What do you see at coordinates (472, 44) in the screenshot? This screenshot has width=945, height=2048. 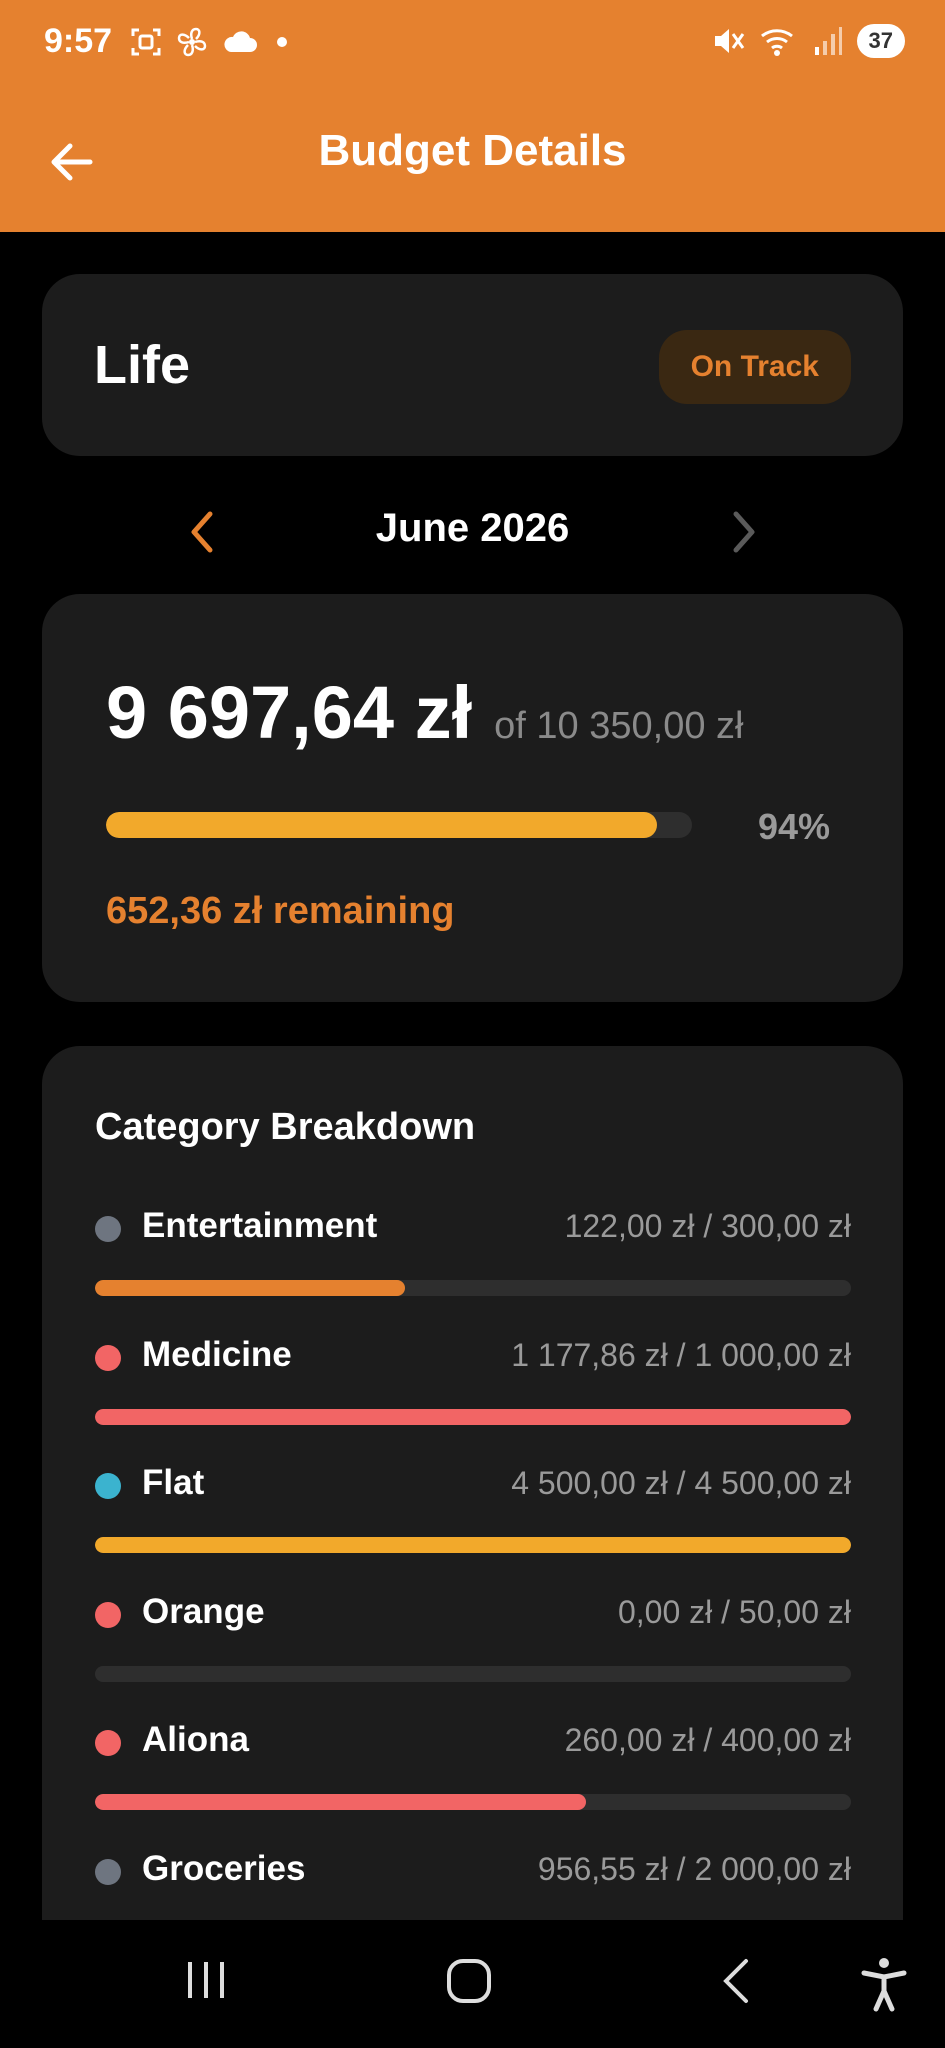 I see `status-bar: 9:57 37` at bounding box center [472, 44].